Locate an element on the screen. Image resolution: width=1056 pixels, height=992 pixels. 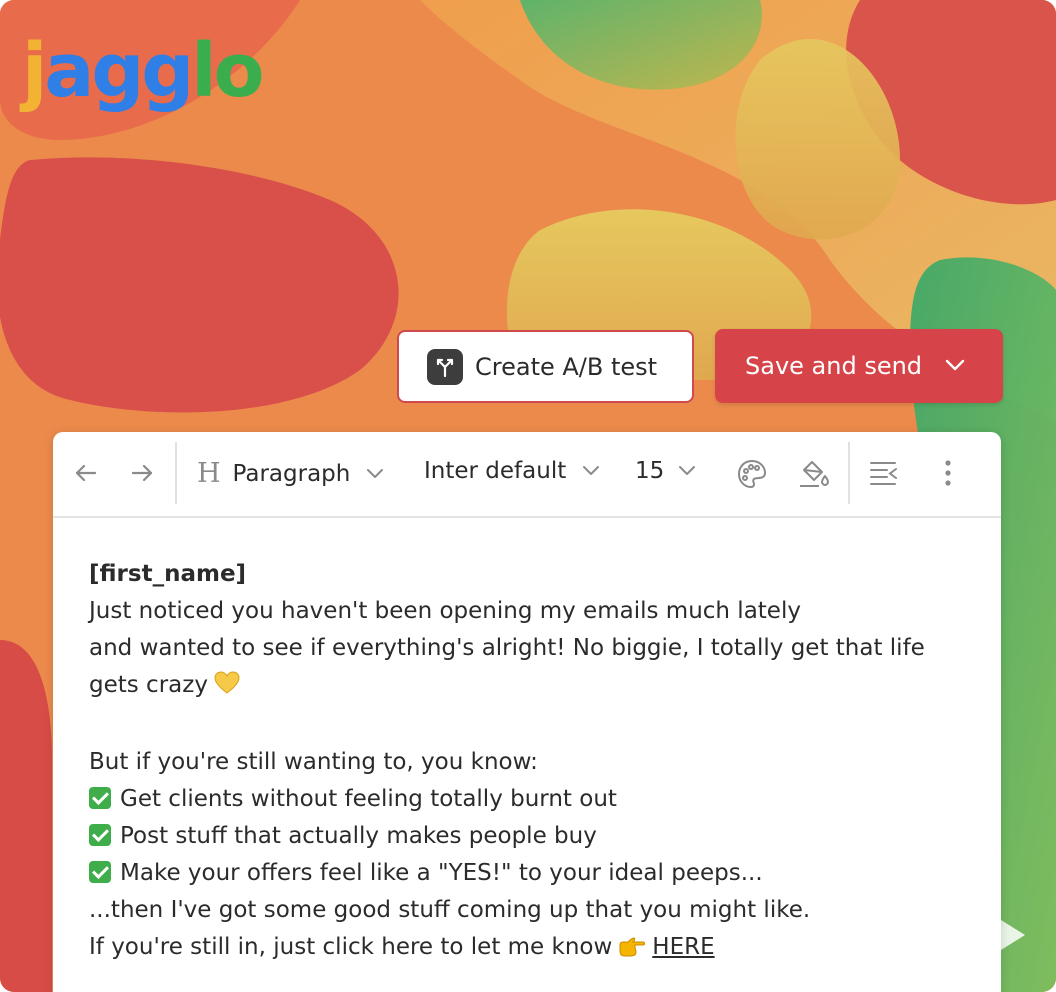
more-vertical-icon is located at coordinates (948, 473).